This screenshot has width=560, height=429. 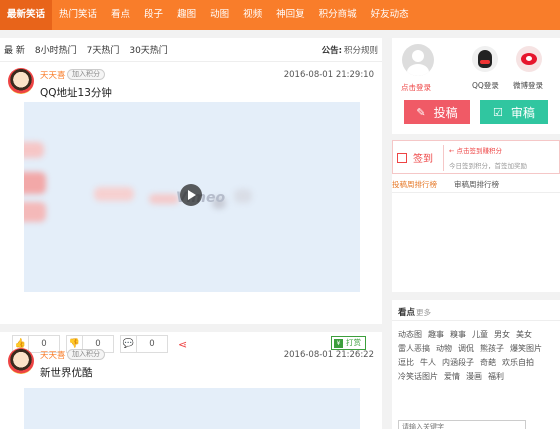 What do you see at coordinates (186, 15) in the screenshot?
I see `nav-item-funny-pics: 趣图` at bounding box center [186, 15].